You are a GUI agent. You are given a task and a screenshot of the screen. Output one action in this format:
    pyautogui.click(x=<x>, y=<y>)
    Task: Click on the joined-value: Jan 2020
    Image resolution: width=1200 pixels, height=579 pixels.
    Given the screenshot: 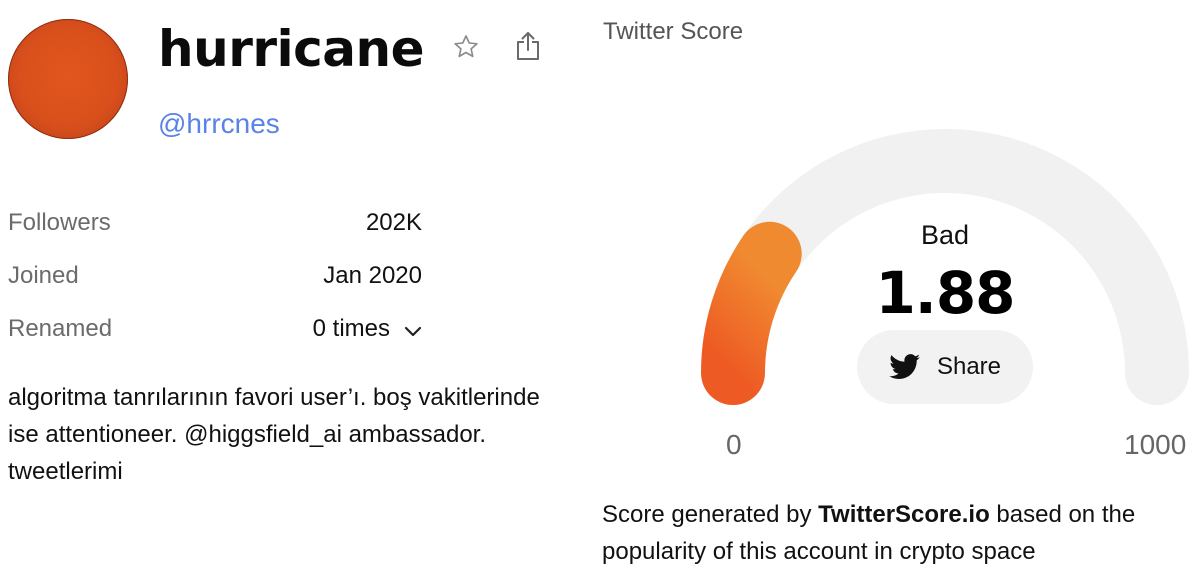 What is the action you would take?
    pyautogui.click(x=372, y=275)
    